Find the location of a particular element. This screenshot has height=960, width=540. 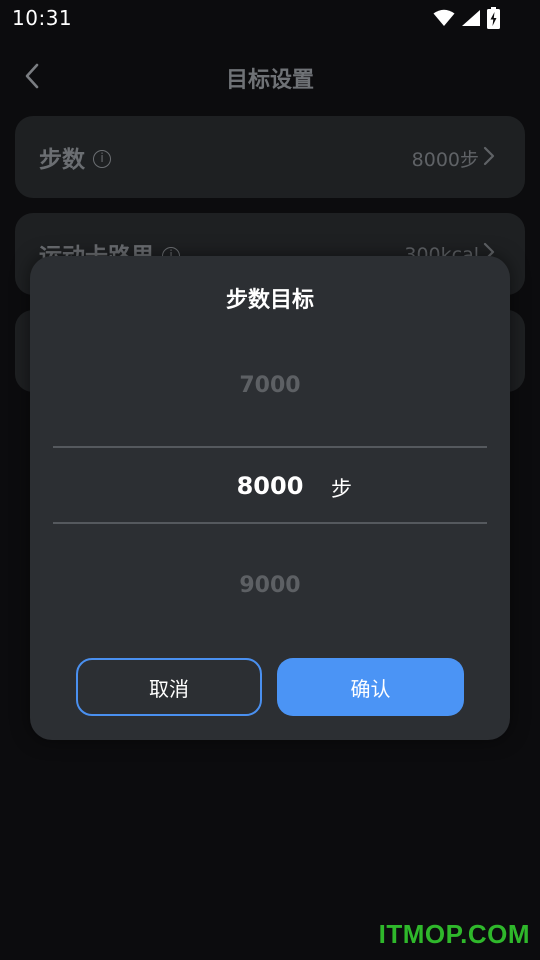

picker-unit-label: 步 is located at coordinates (341, 489).